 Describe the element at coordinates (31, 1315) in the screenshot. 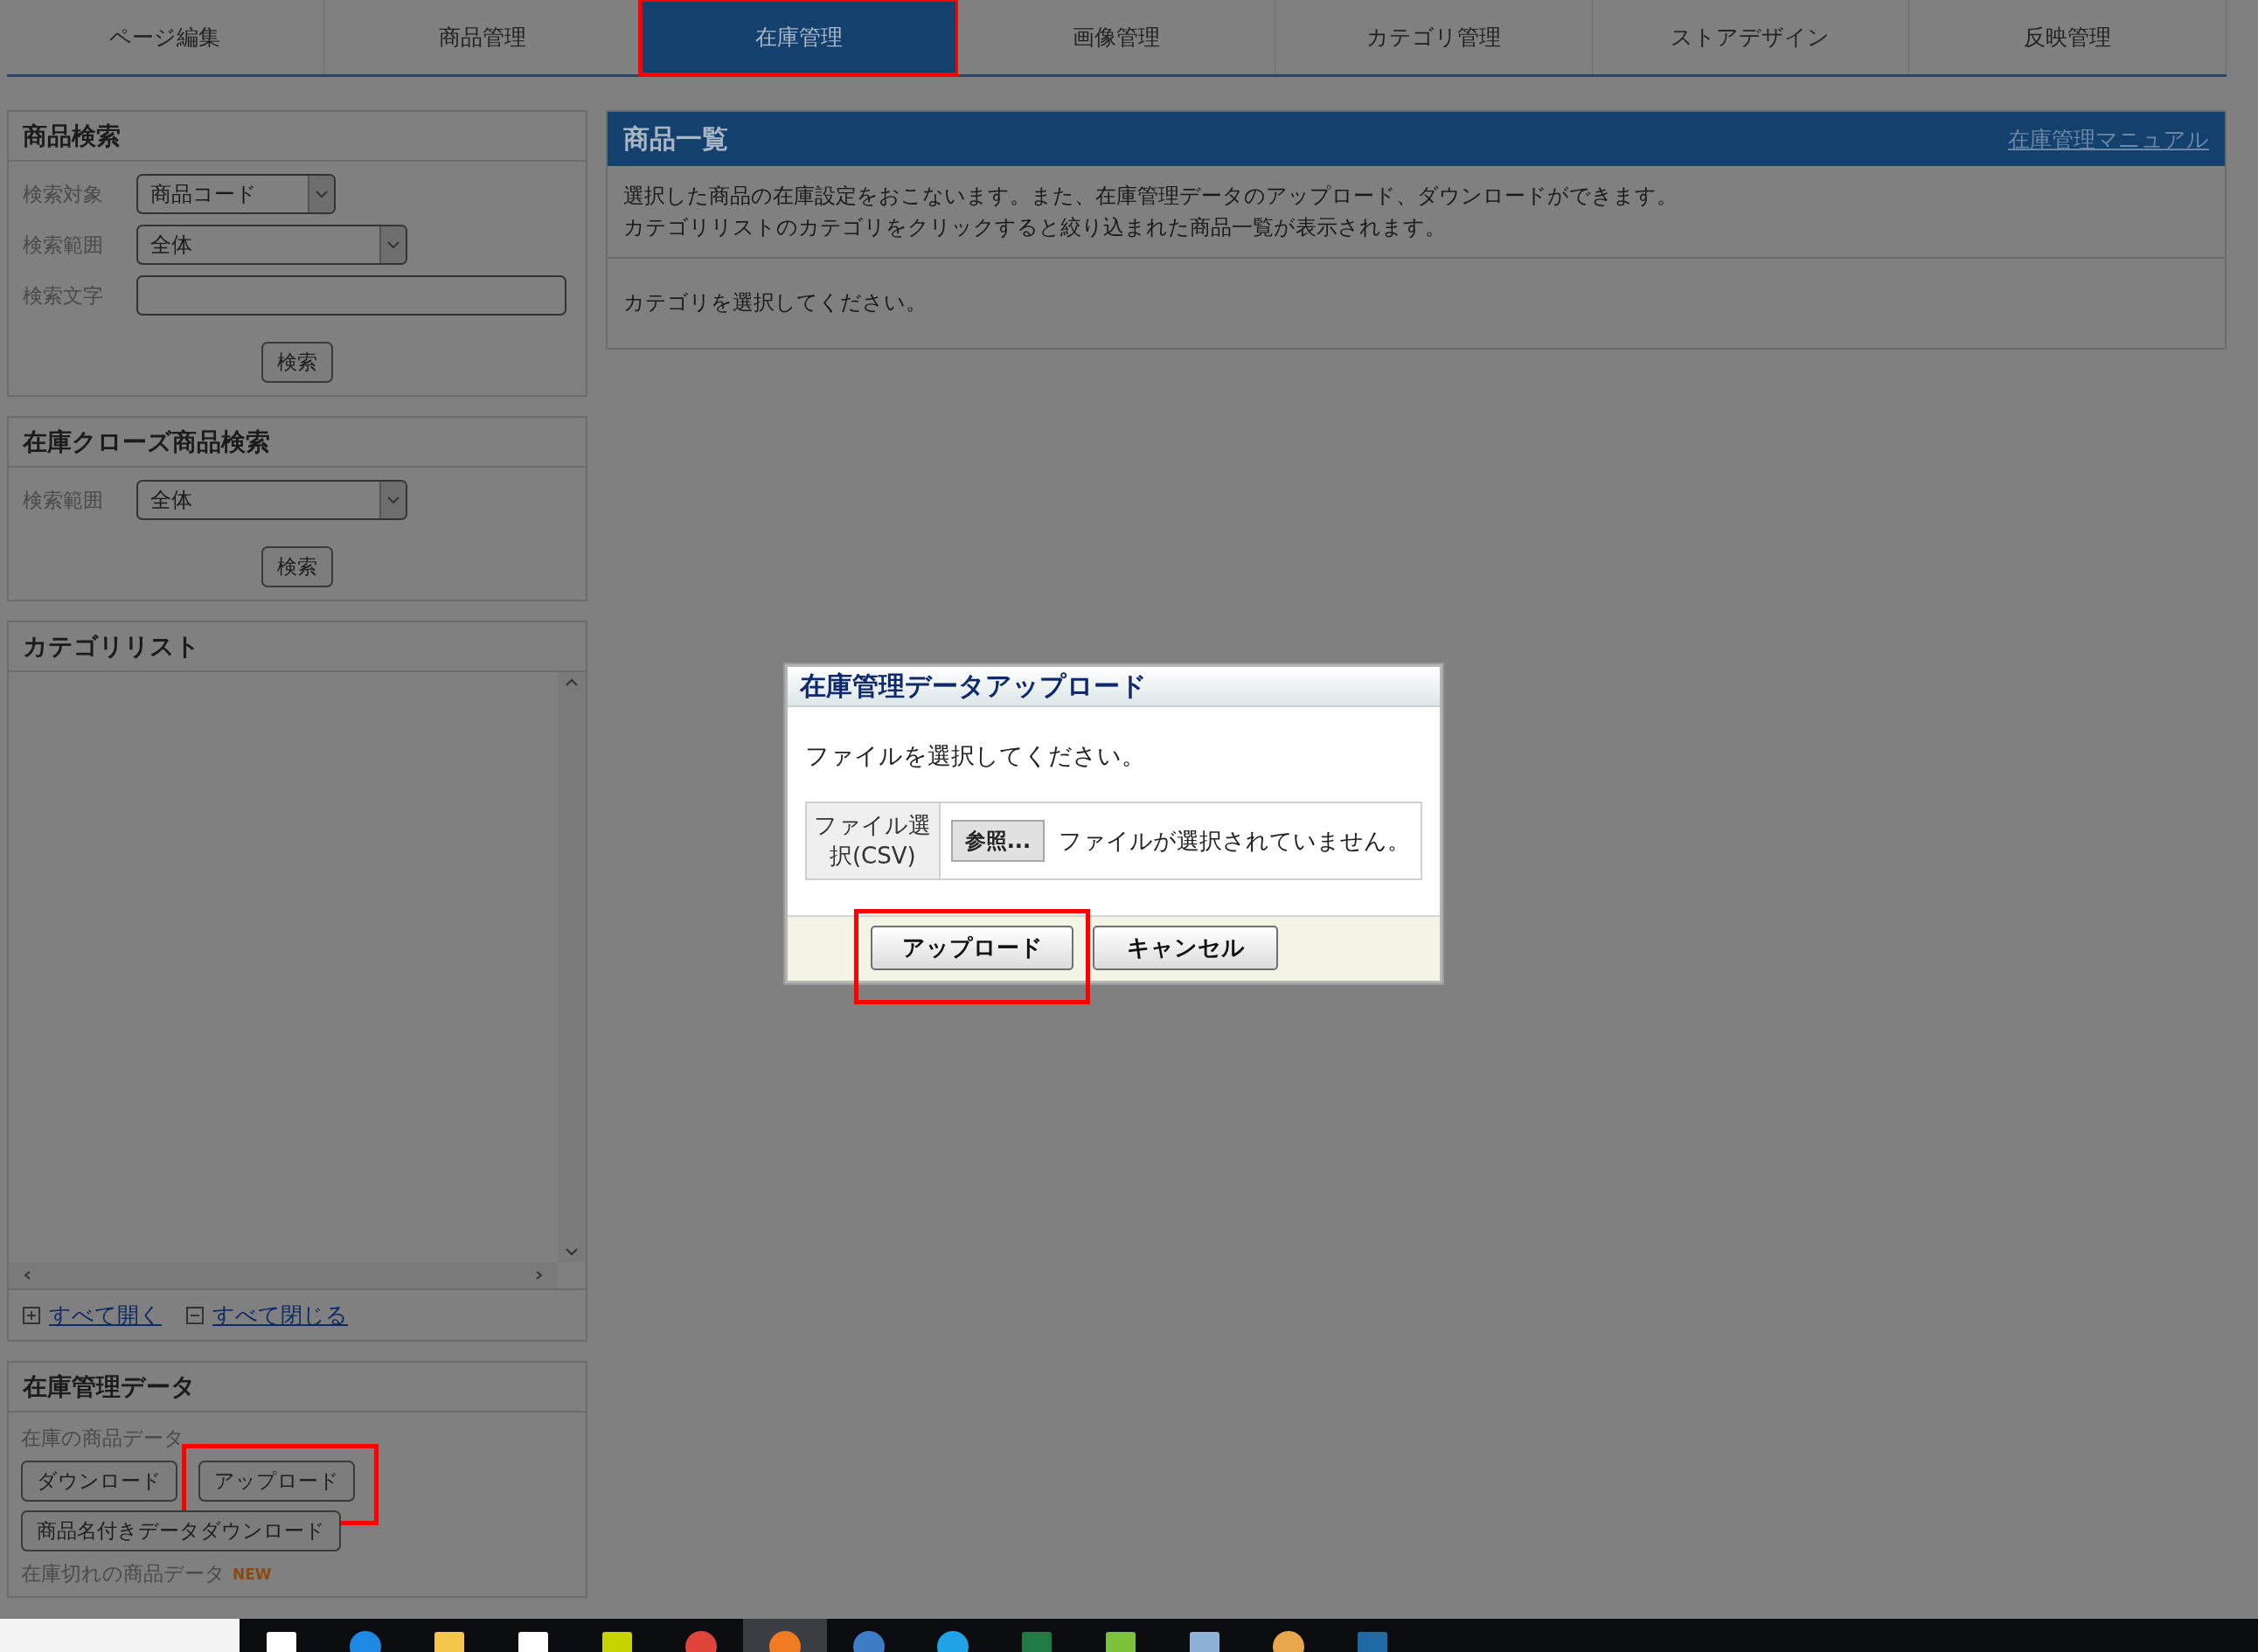

I see `plus-box-icon` at that location.